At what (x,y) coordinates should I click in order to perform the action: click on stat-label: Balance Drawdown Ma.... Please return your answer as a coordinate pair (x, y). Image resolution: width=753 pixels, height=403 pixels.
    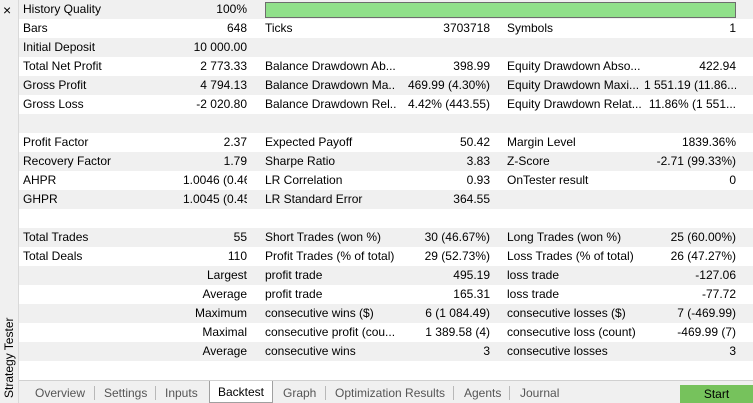
    Looking at the image, I should click on (330, 85).